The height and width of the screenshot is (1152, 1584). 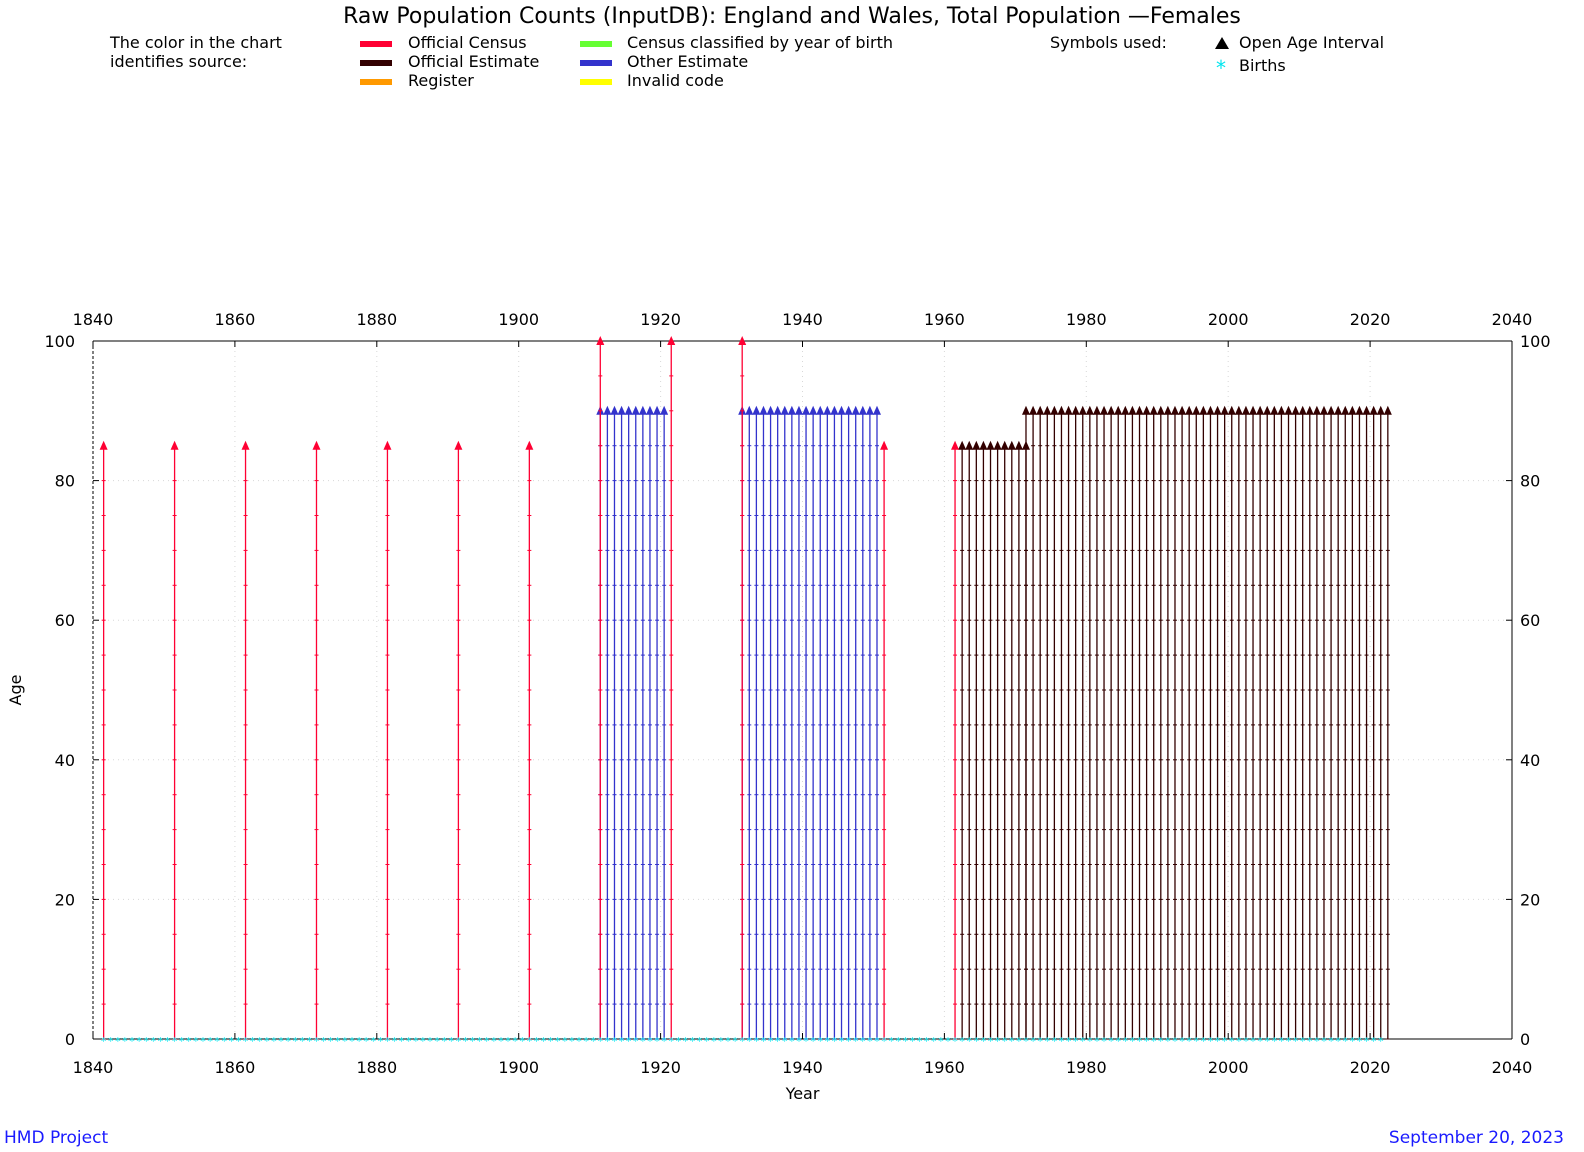 I want to click on x-tick-label-top: 1960, so click(x=944, y=319).